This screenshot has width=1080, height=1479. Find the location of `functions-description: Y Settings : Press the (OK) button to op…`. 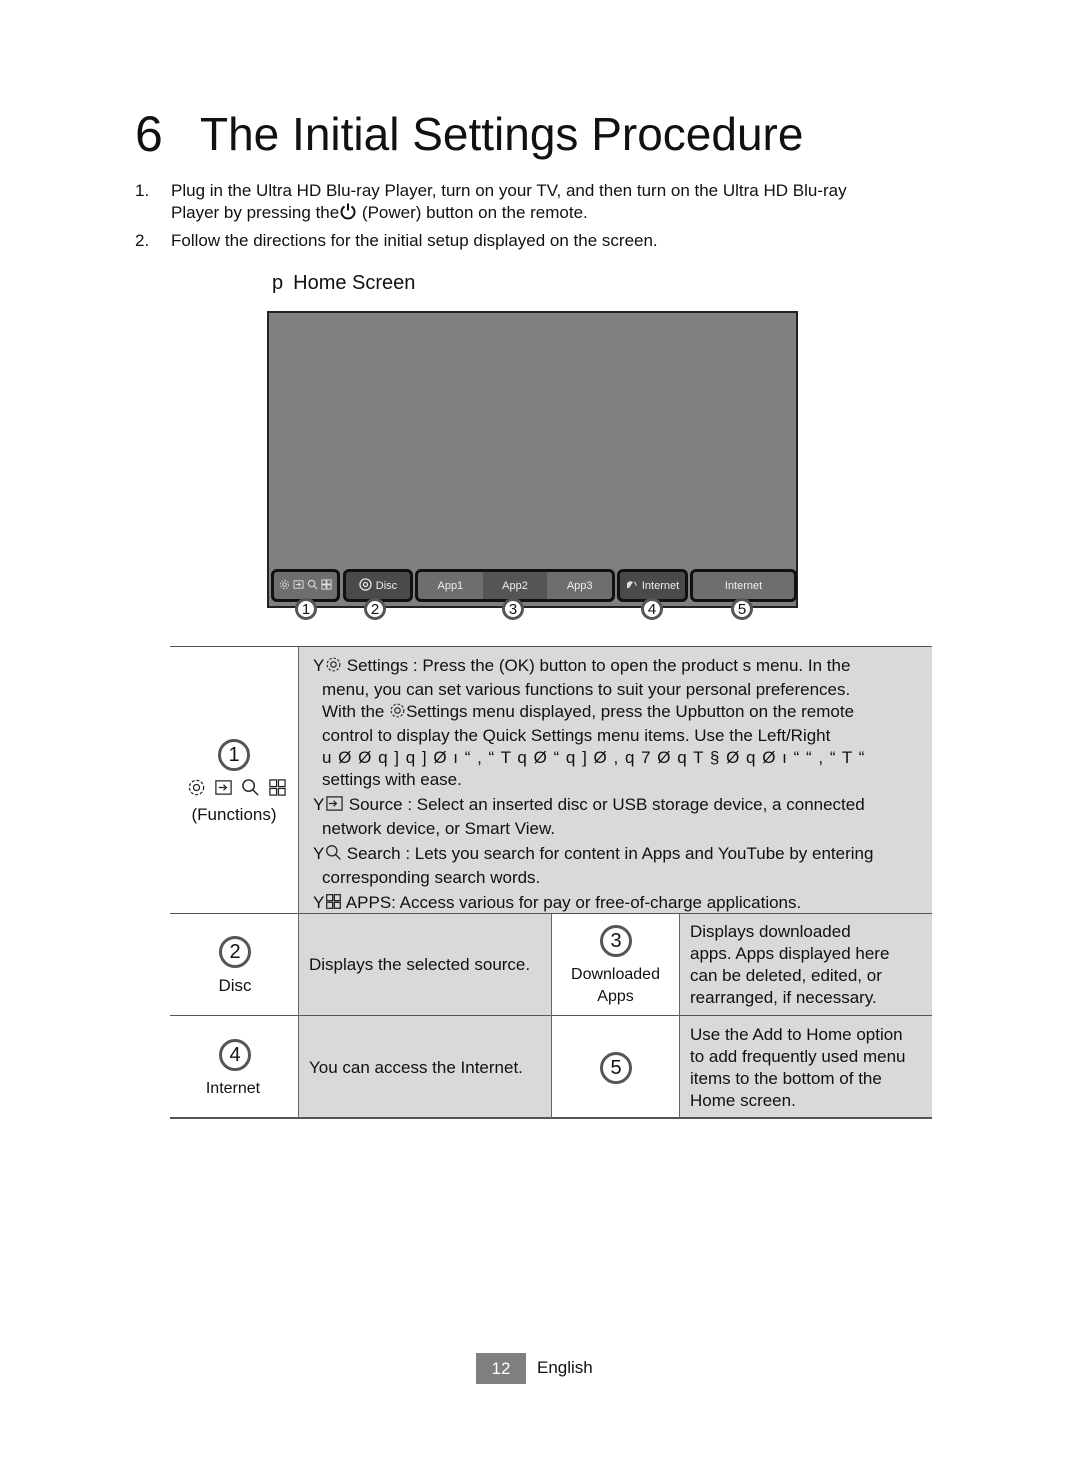

functions-description: Y Settings : Press the (OK) button to op… is located at coordinates (683, 785).